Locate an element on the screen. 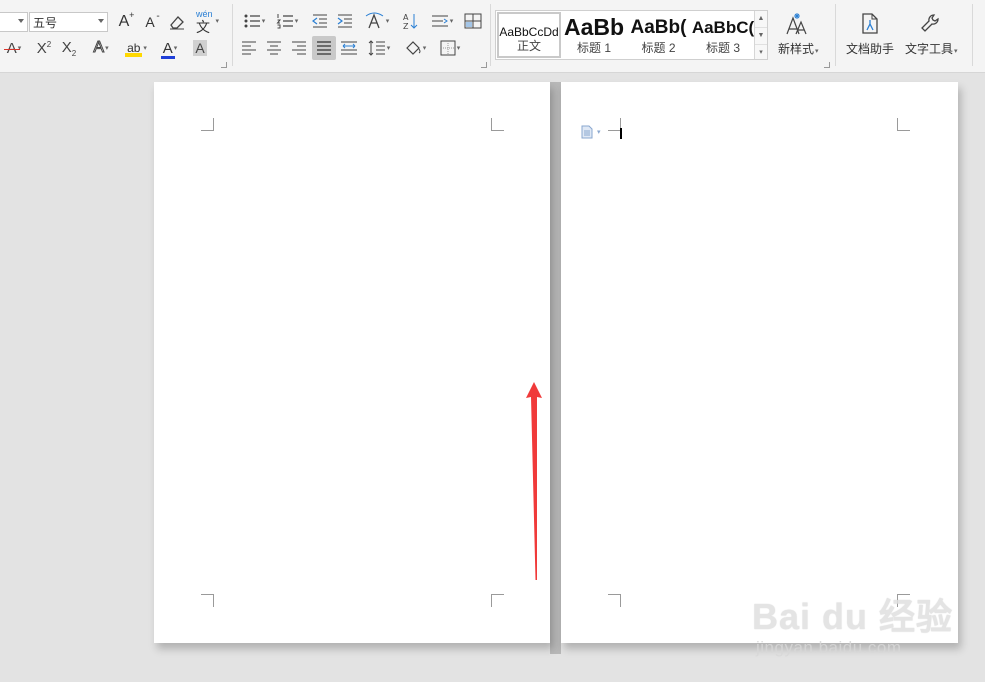  align-right-button is located at coordinates (299, 48).